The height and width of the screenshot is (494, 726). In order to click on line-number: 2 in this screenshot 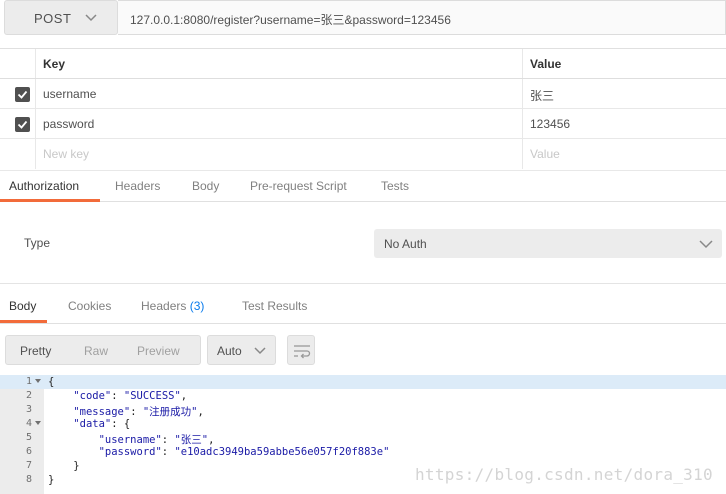, I will do `click(28, 395)`.